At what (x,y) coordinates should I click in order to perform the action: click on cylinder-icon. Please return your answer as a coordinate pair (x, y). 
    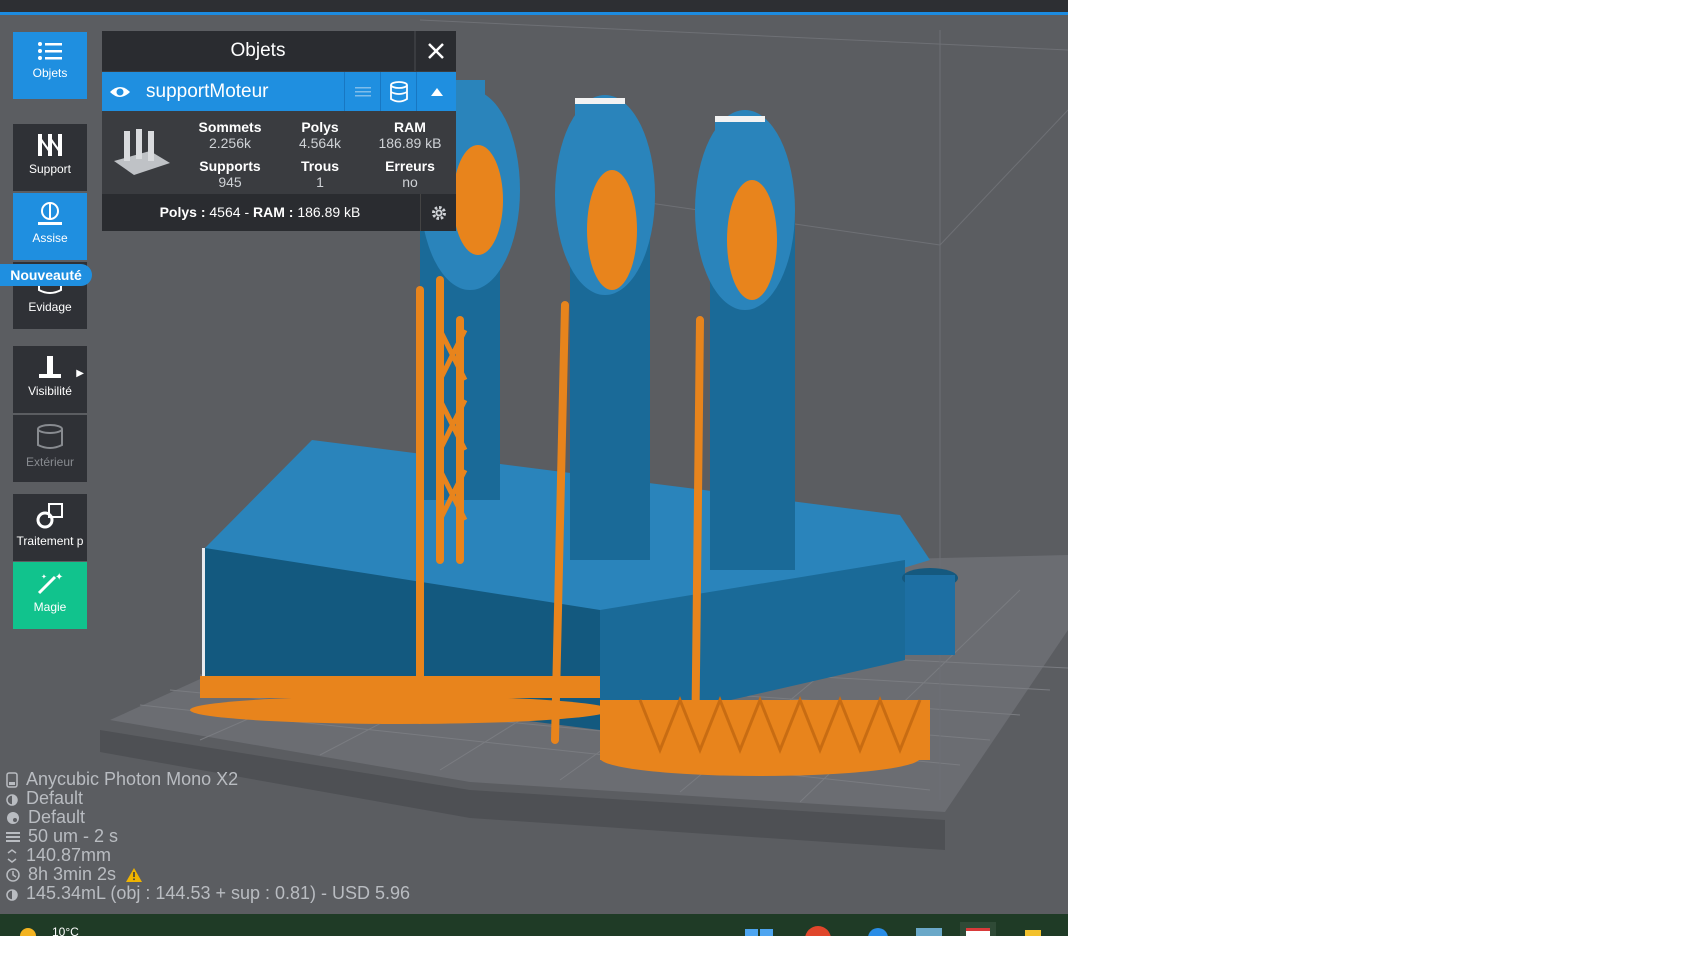
    Looking at the image, I should click on (50, 436).